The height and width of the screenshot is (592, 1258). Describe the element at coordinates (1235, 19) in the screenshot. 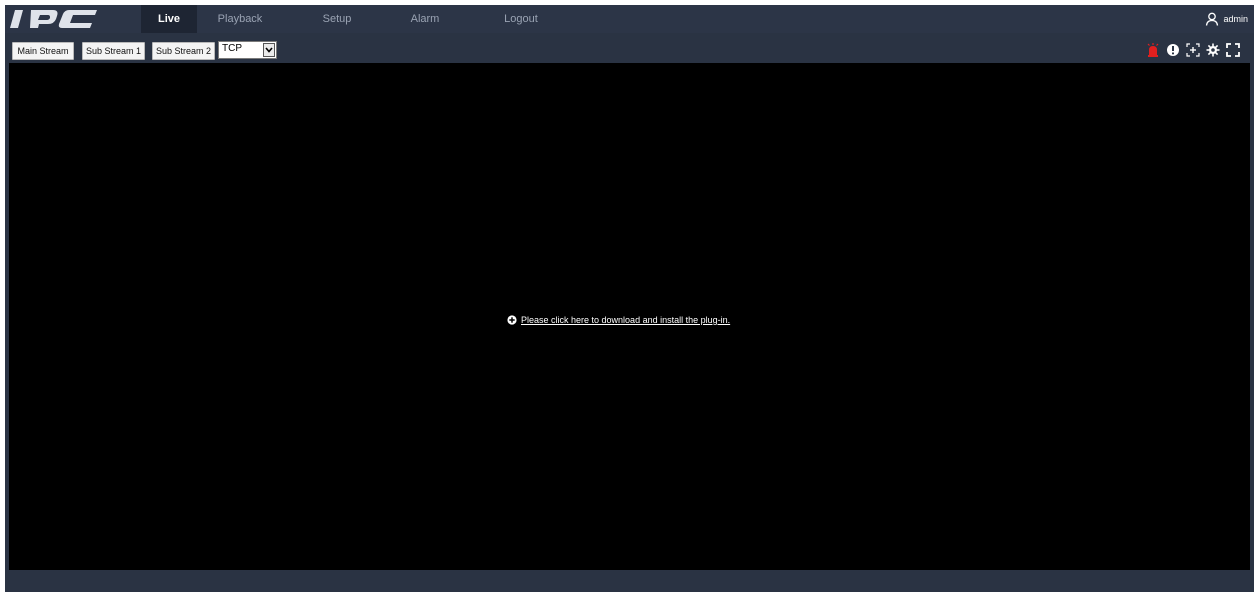

I see `user-name: admin` at that location.